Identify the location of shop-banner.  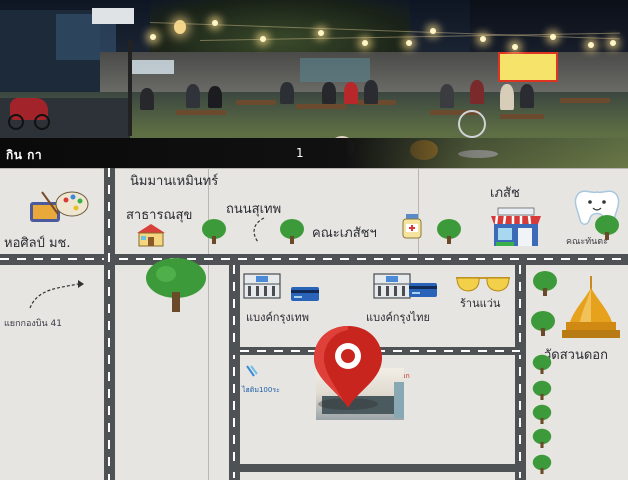
(528, 67).